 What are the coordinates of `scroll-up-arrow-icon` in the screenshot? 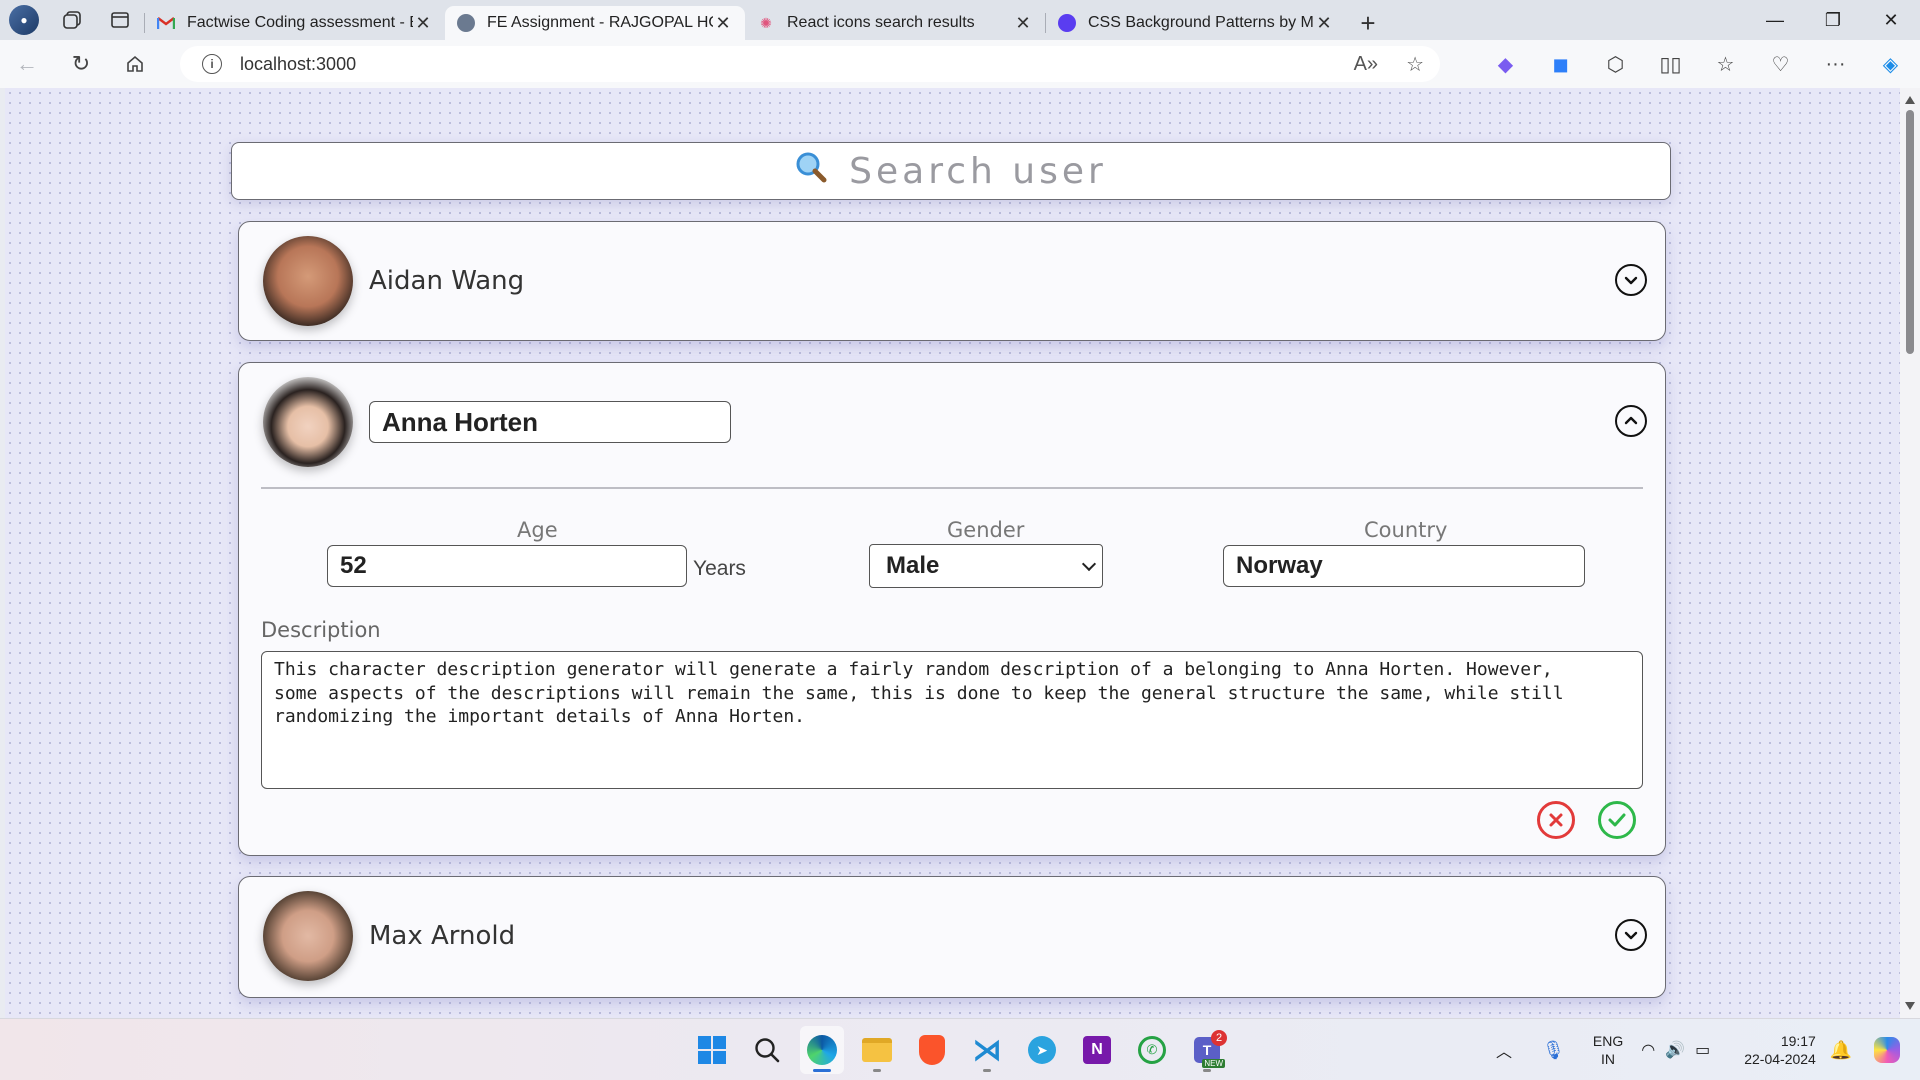 It's located at (1910, 100).